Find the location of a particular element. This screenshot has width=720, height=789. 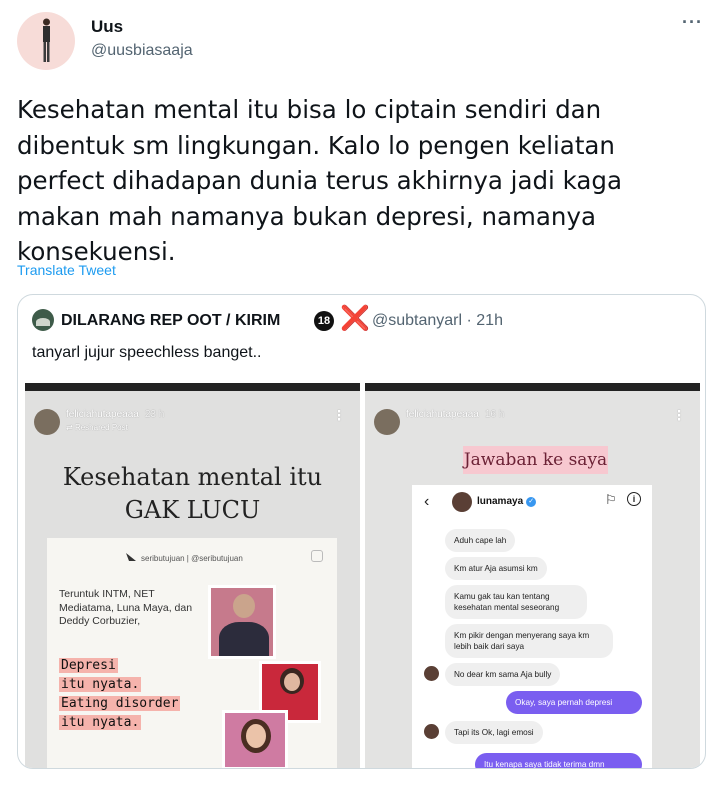

photo-woman-pink is located at coordinates (255, 739).